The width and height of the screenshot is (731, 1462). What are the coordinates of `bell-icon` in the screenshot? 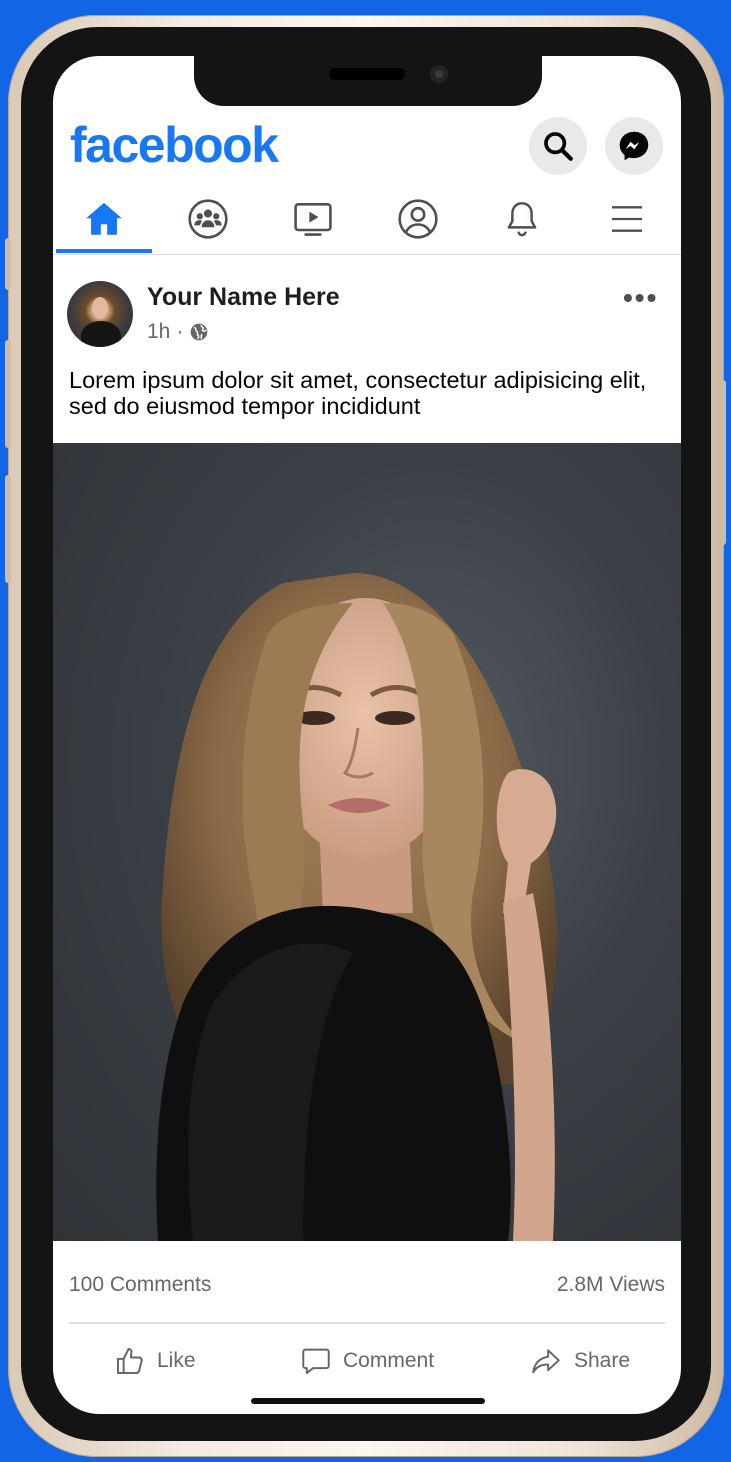 It's located at (522, 219).